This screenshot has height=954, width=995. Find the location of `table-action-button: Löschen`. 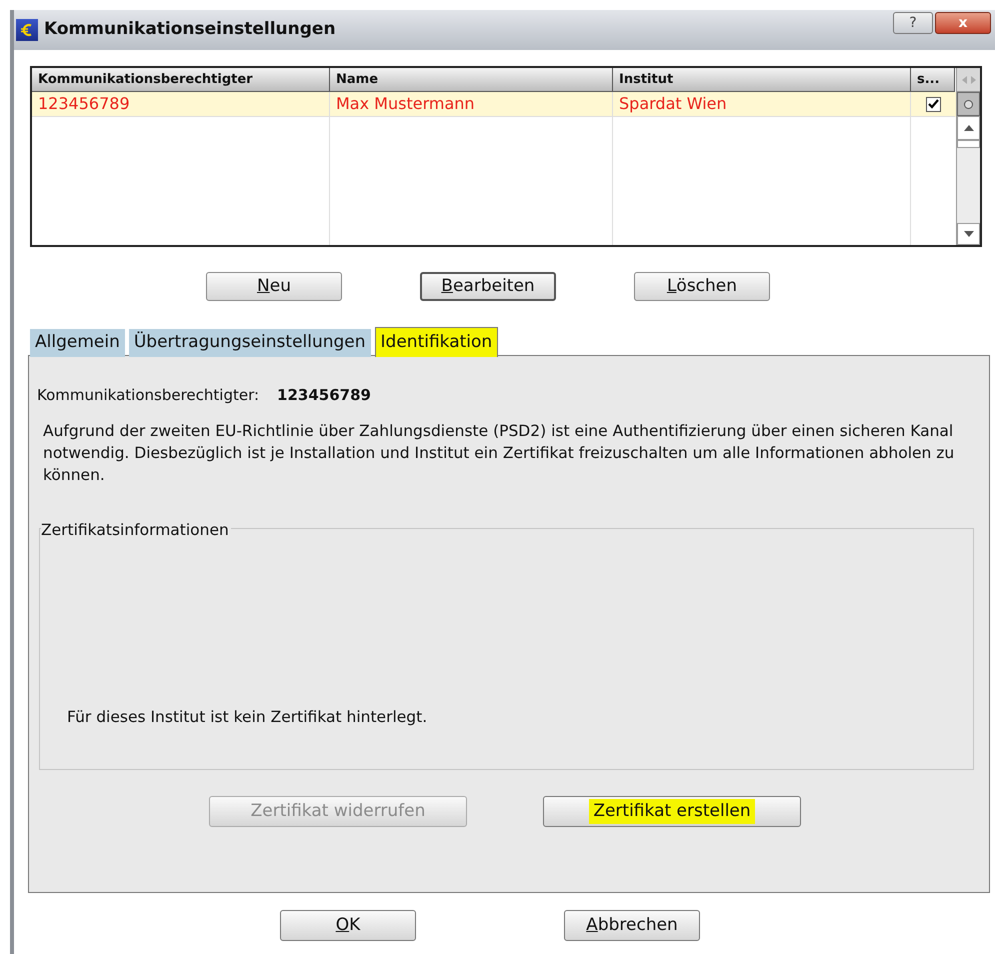

table-action-button: Löschen is located at coordinates (702, 286).